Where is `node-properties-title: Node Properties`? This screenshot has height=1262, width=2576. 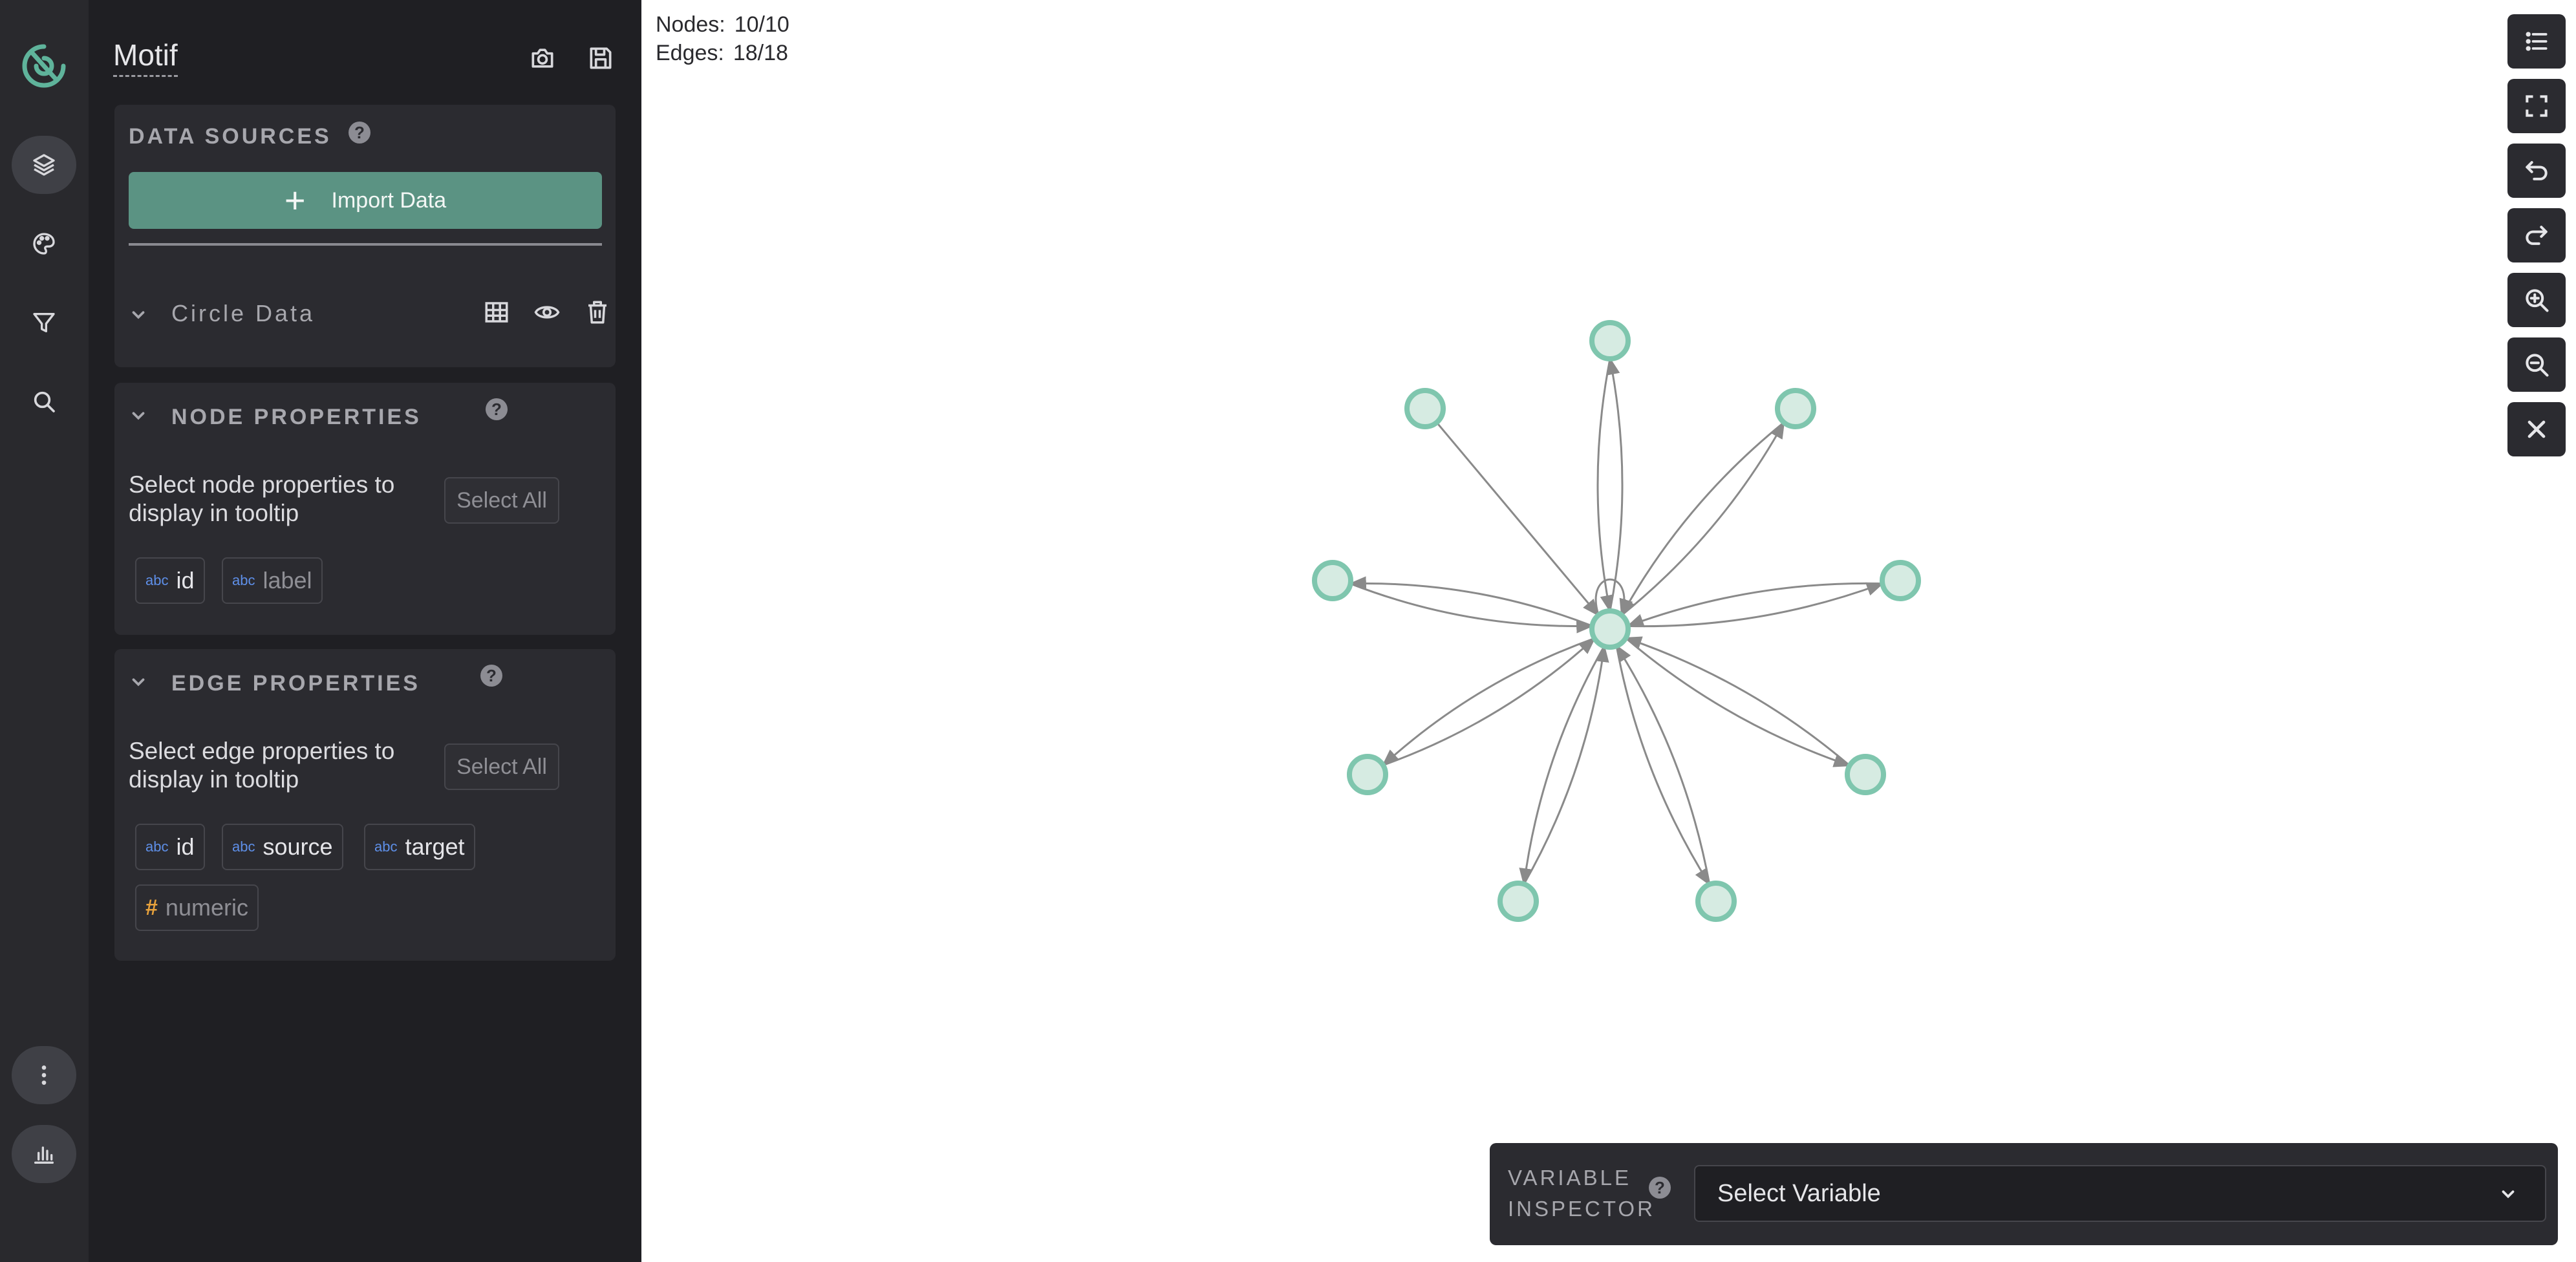
node-properties-title: Node Properties is located at coordinates (296, 417).